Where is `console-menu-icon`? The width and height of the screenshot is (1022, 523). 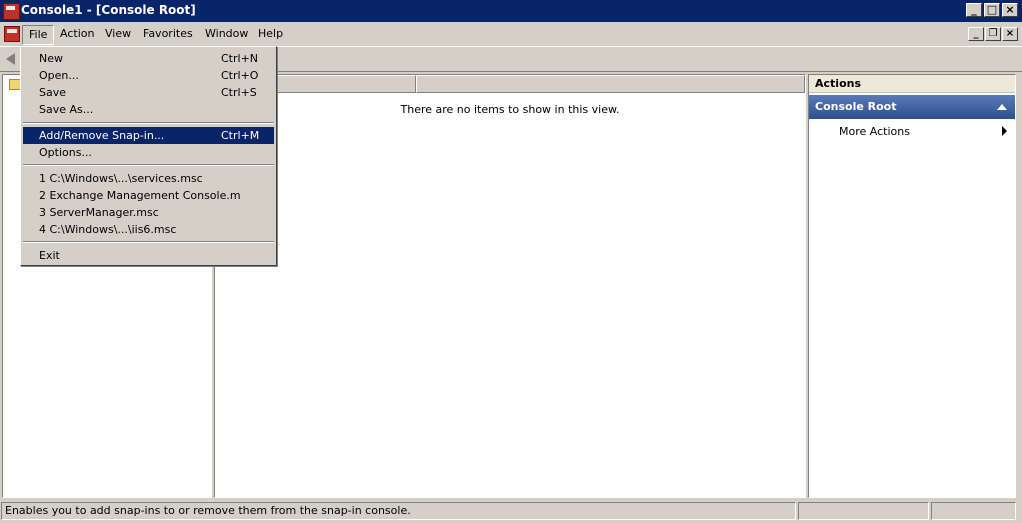 console-menu-icon is located at coordinates (12, 34).